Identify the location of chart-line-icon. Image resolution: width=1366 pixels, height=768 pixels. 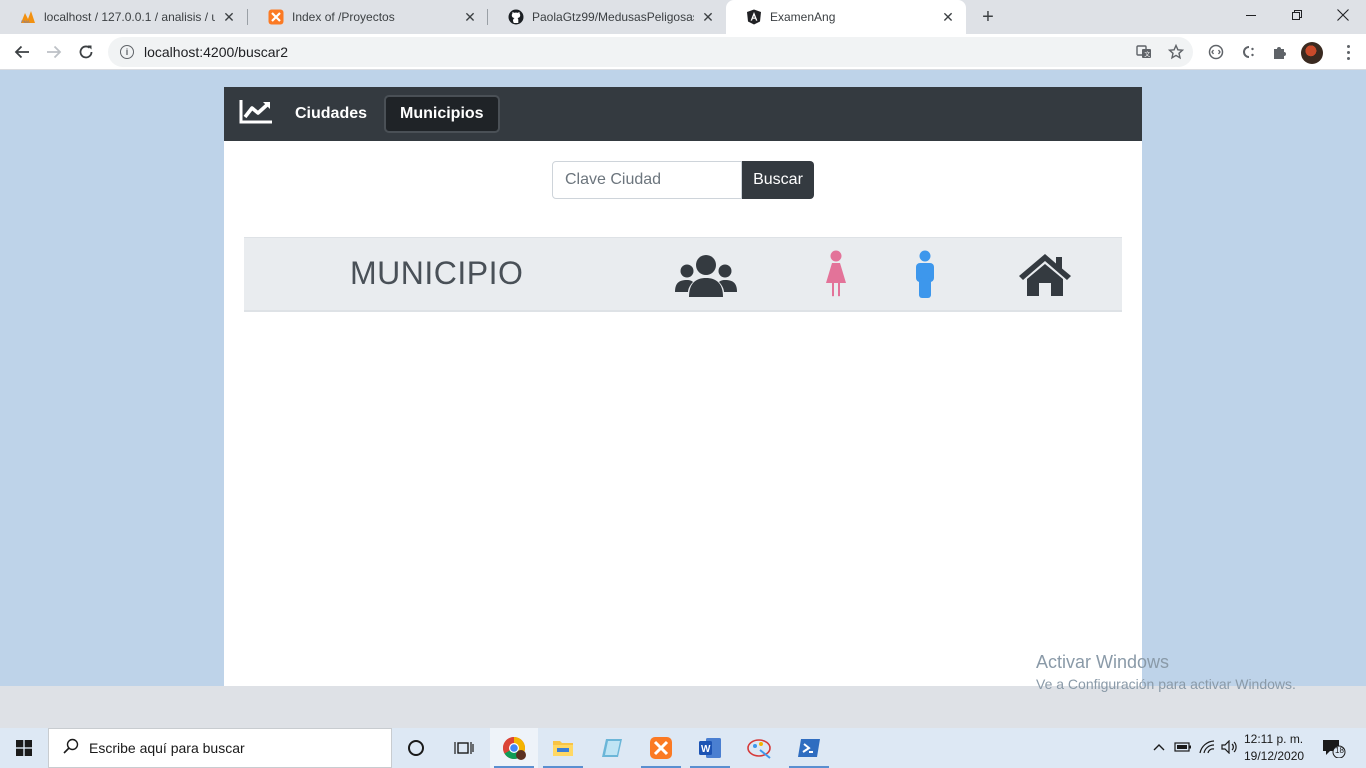
(256, 112).